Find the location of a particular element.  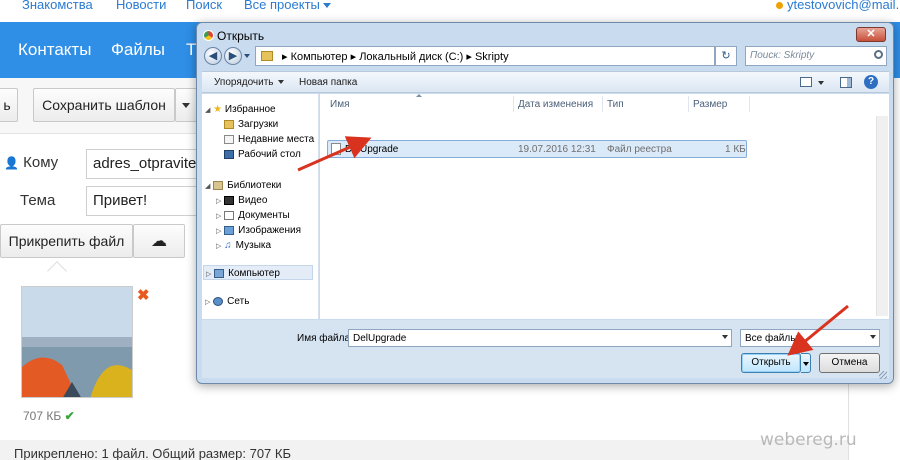

filetype-select: Все файлы is located at coordinates (810, 338).